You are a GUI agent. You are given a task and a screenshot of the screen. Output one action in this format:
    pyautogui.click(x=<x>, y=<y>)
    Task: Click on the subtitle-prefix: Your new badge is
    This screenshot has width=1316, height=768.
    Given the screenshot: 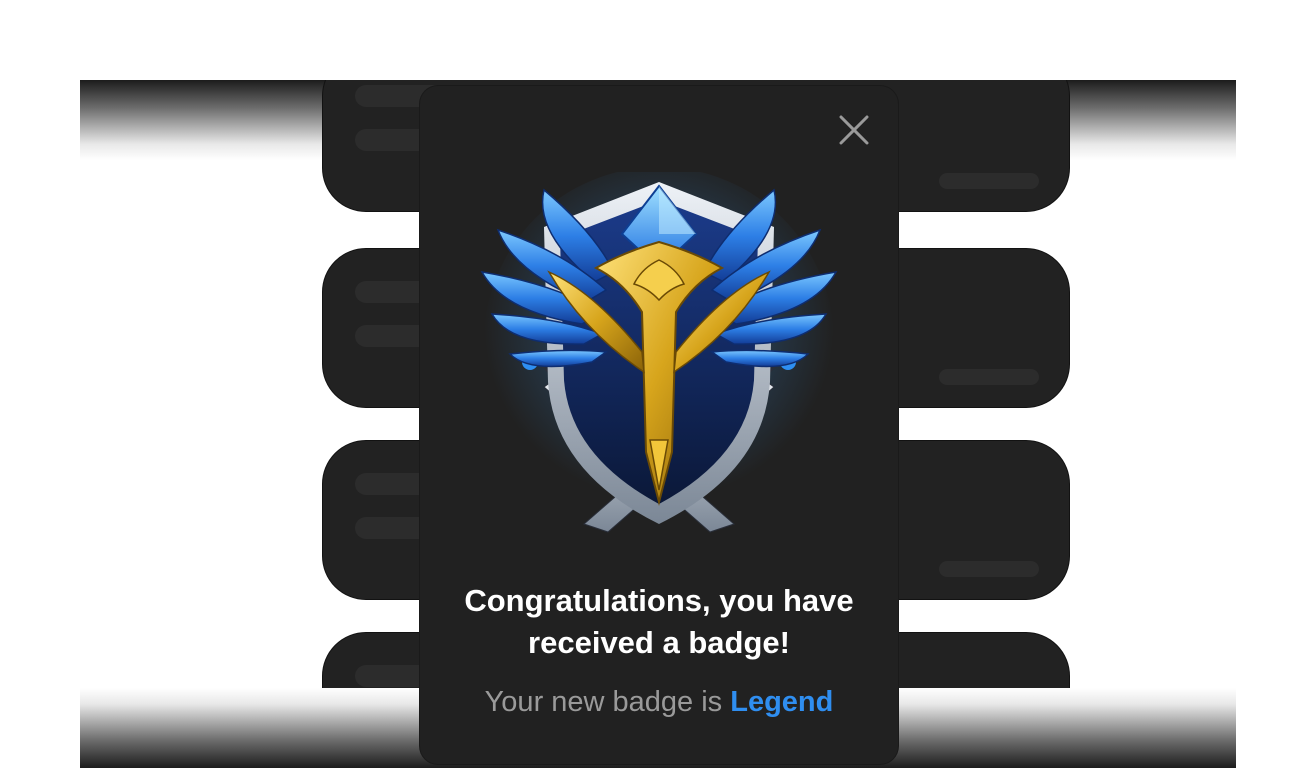 What is the action you would take?
    pyautogui.click(x=603, y=702)
    